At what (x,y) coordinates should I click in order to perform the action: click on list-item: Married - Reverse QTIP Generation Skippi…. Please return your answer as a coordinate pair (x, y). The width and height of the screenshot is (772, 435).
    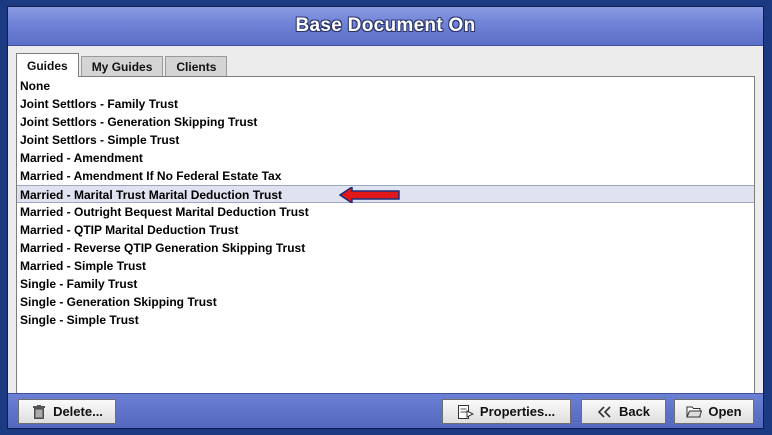
    Looking at the image, I should click on (385, 248).